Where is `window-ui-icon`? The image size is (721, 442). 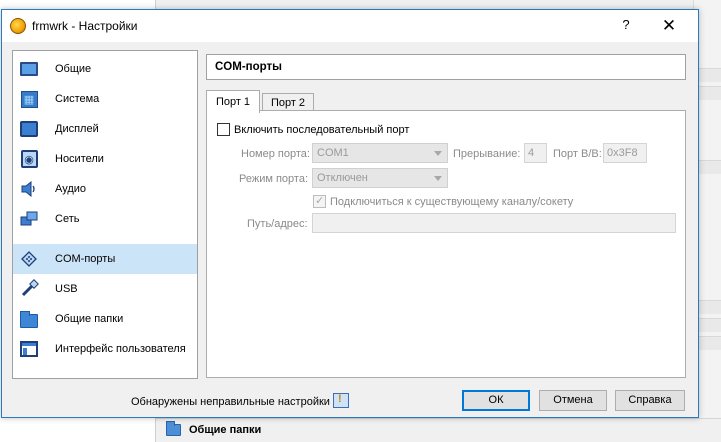
window-ui-icon is located at coordinates (29, 349).